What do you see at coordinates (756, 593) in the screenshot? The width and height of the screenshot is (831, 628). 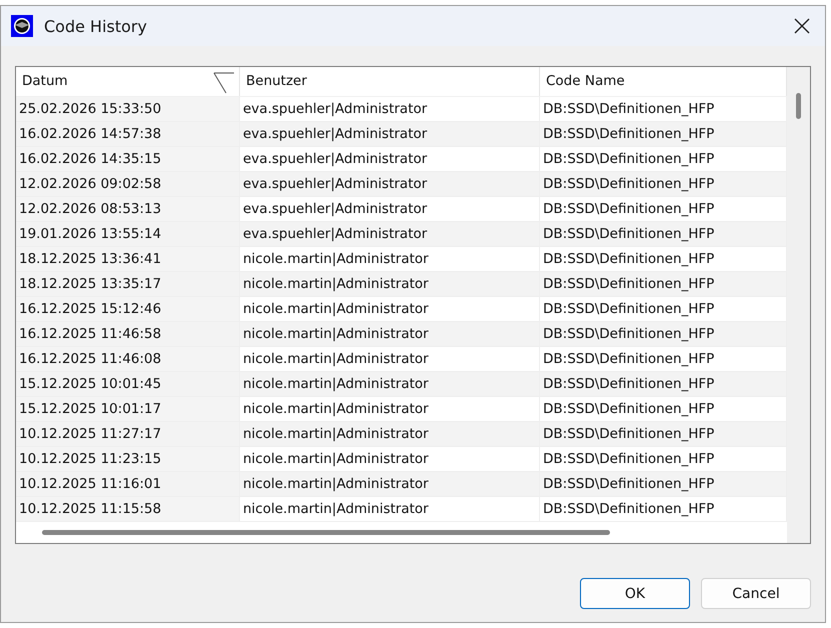 I see `cancel-button: Cancel` at bounding box center [756, 593].